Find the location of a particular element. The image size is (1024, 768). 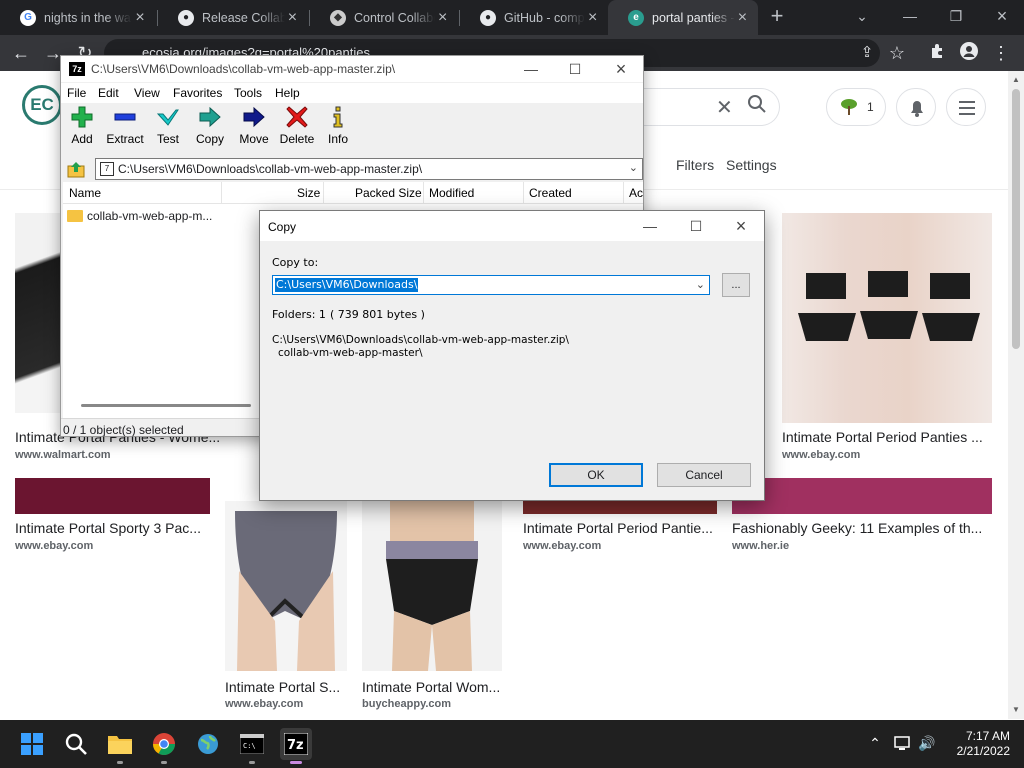

clear-search-icon: ✕ is located at coordinates (724, 107).